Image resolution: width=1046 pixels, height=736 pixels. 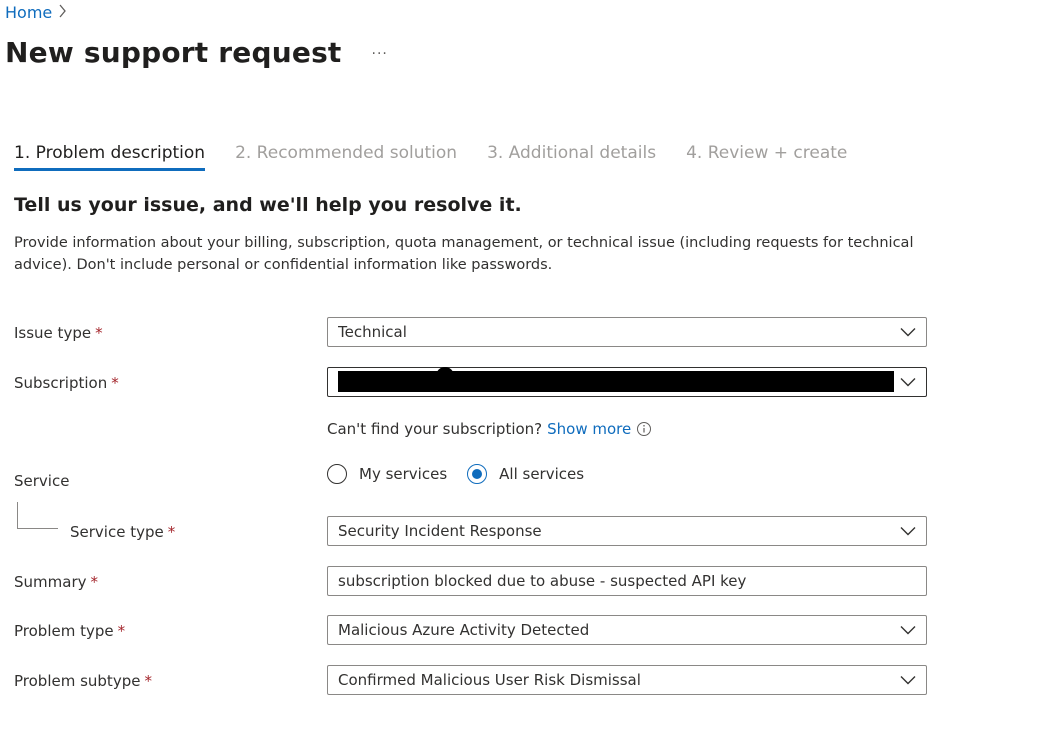 I want to click on subscription-label-text: Subscription, so click(x=61, y=383).